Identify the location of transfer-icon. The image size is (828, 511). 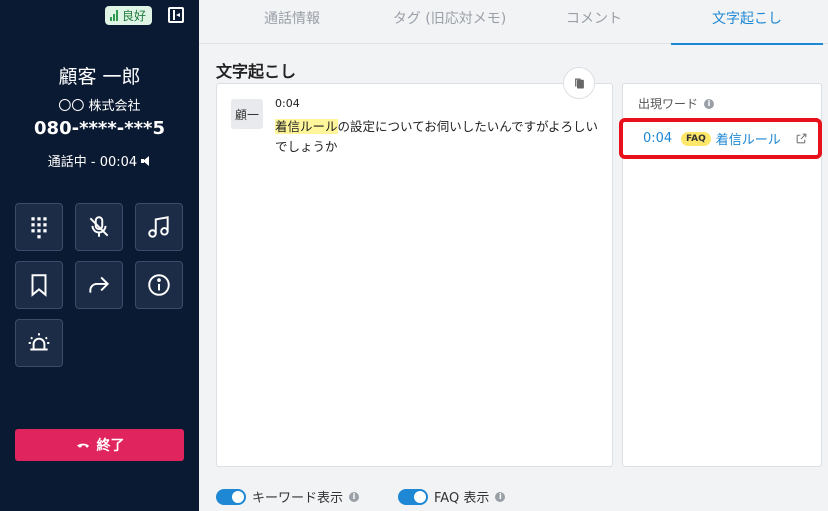
(99, 284).